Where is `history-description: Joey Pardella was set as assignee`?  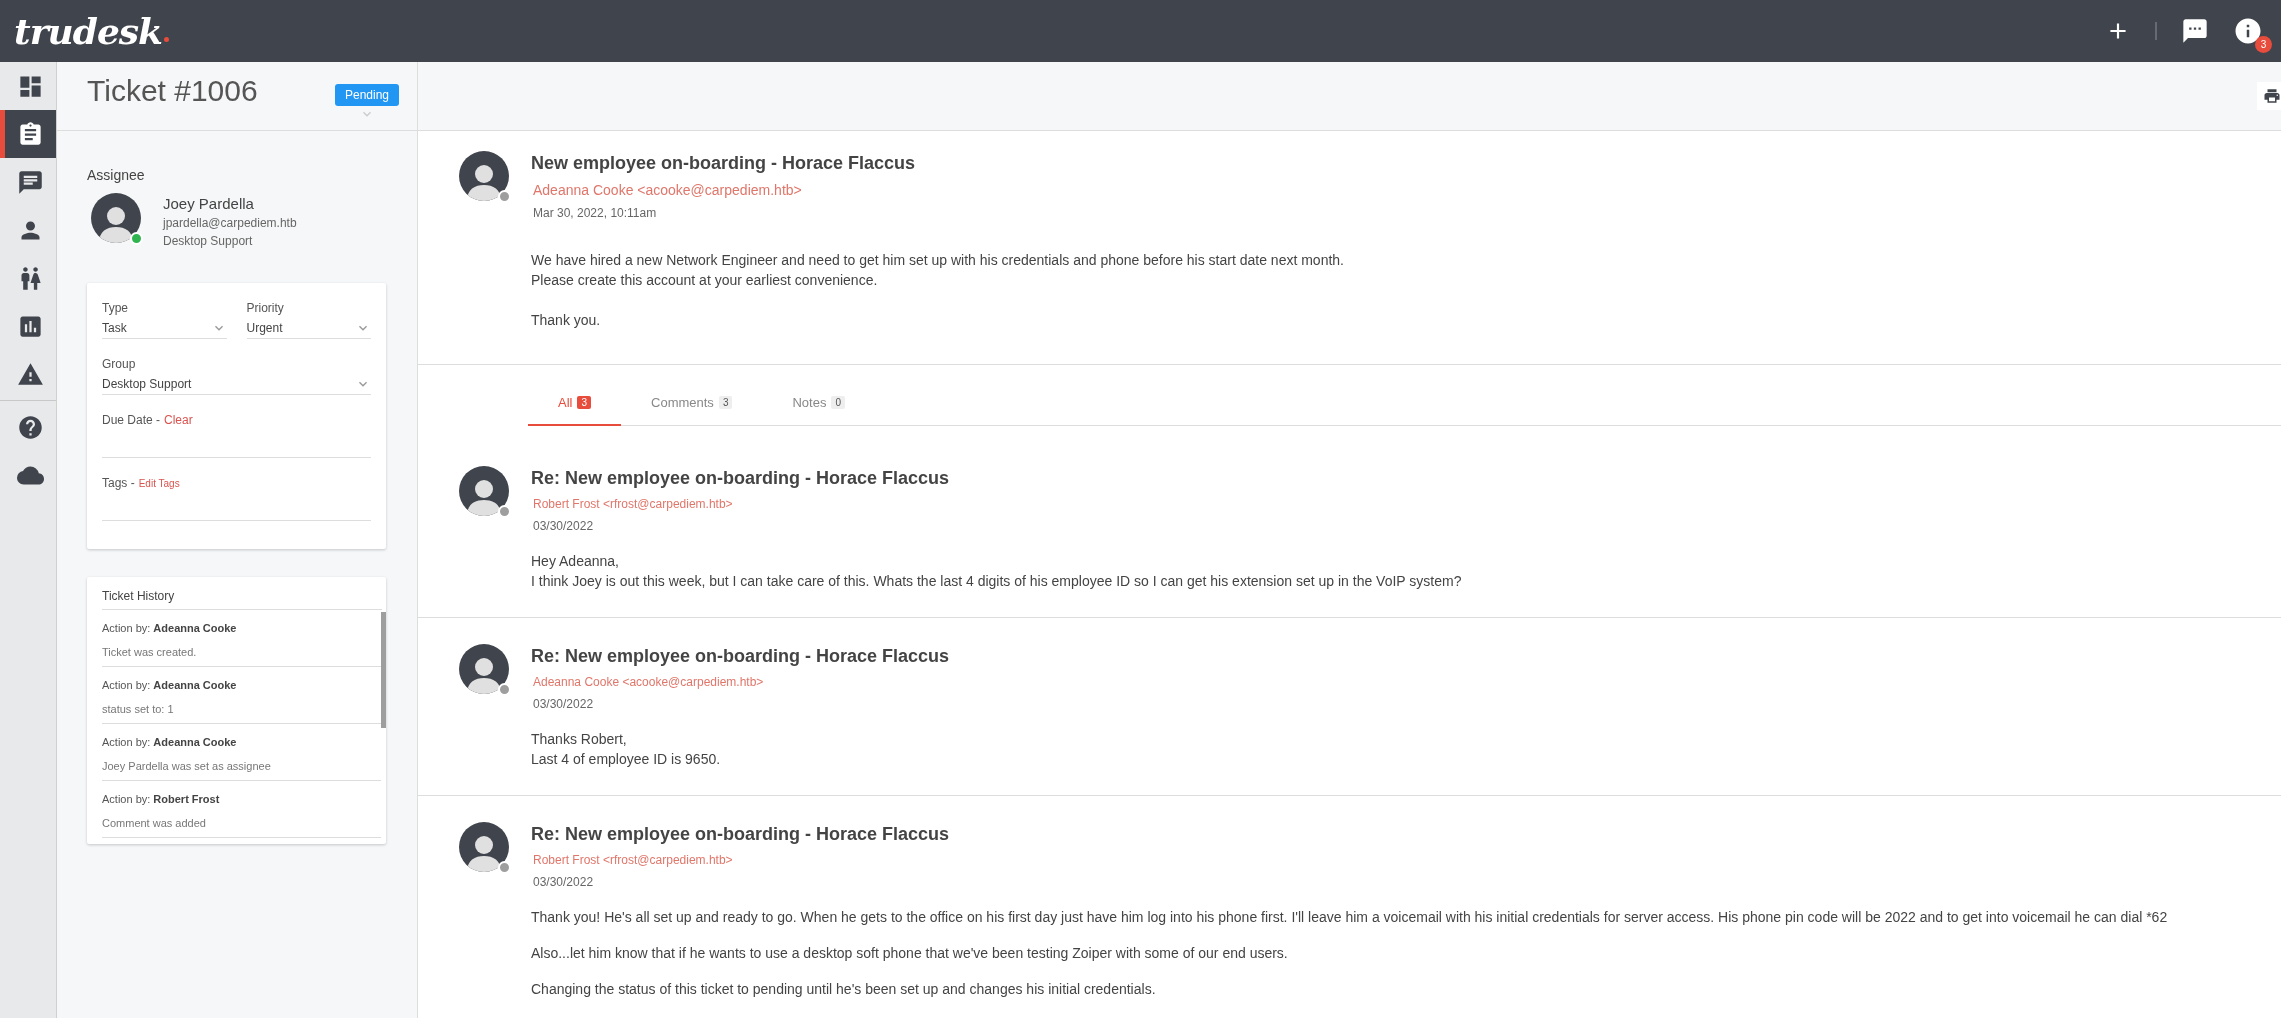 history-description: Joey Pardella was set as assignee is located at coordinates (187, 766).